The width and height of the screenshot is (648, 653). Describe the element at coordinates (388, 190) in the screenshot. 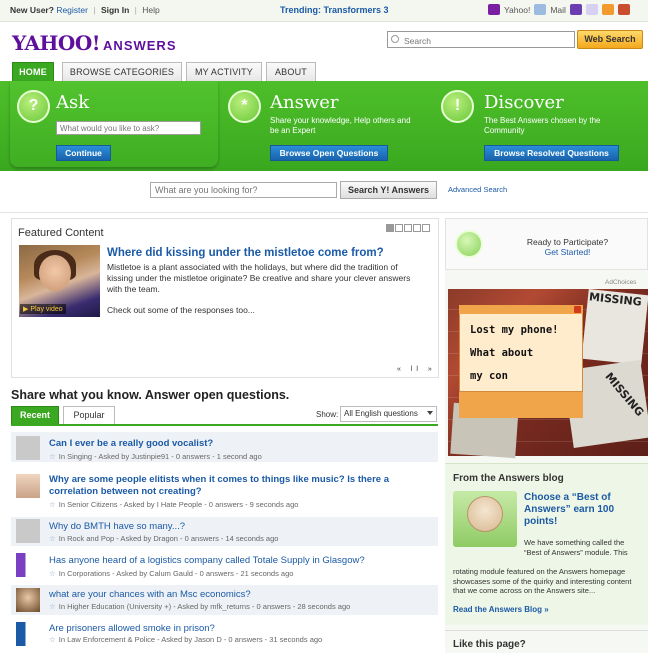

I see `search-answers-button: Search Y! Answers` at that location.